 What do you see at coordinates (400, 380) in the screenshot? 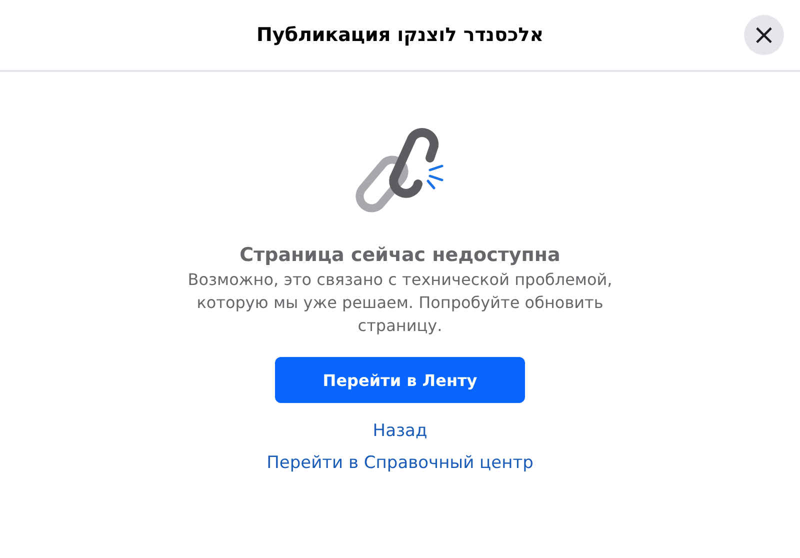
I see `feed-button: Перейти в Ленту` at bounding box center [400, 380].